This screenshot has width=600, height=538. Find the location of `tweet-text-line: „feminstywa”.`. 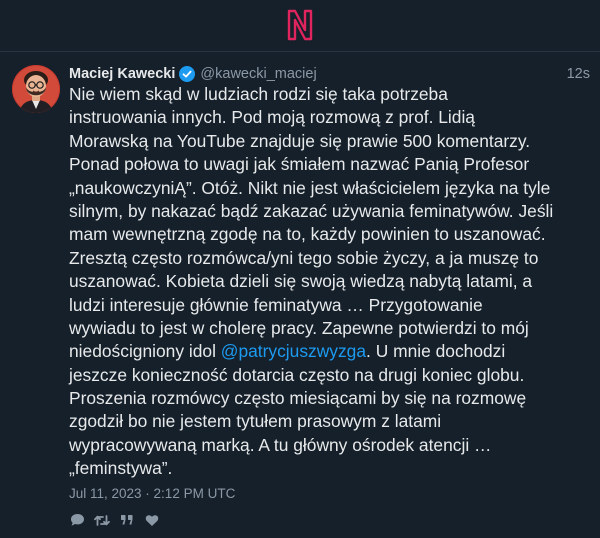

tweet-text-line: „feminstywa”. is located at coordinates (121, 468).